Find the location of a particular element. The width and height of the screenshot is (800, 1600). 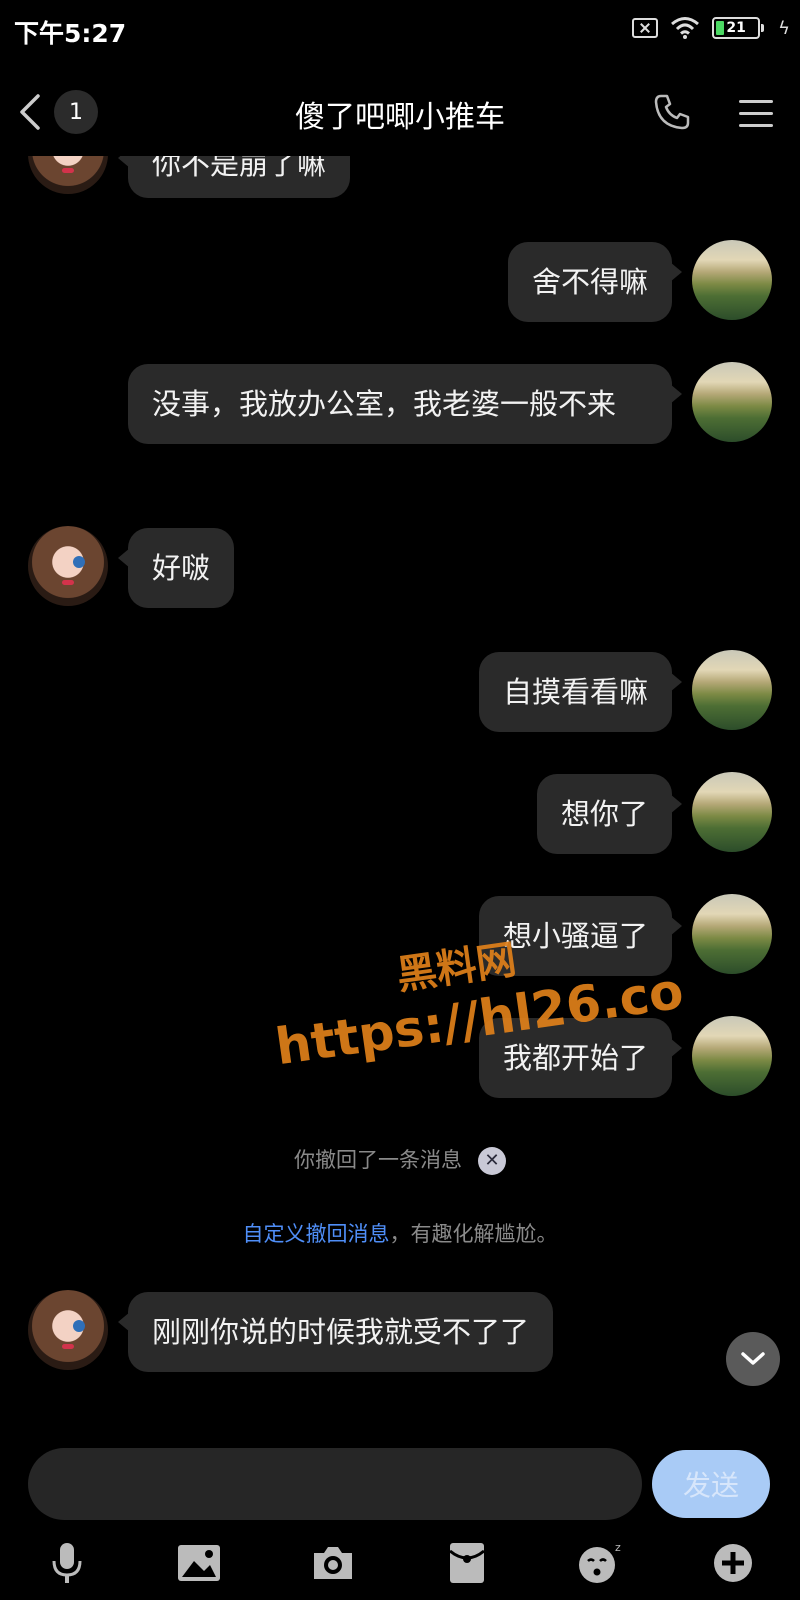

battery-level: 21 is located at coordinates (736, 28).